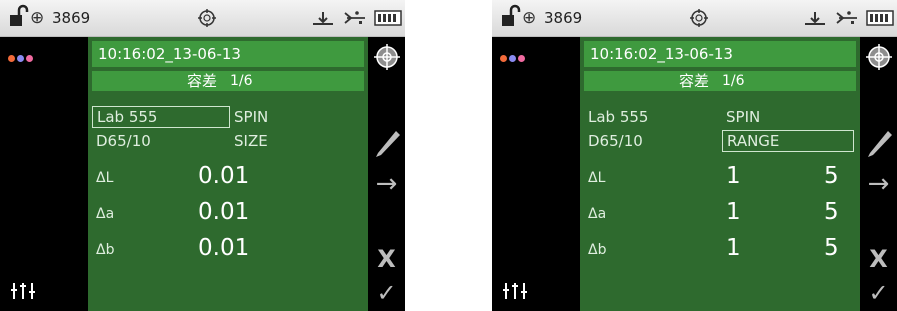 The image size is (897, 311). I want to click on delta-a-value: 0.01, so click(223, 212).